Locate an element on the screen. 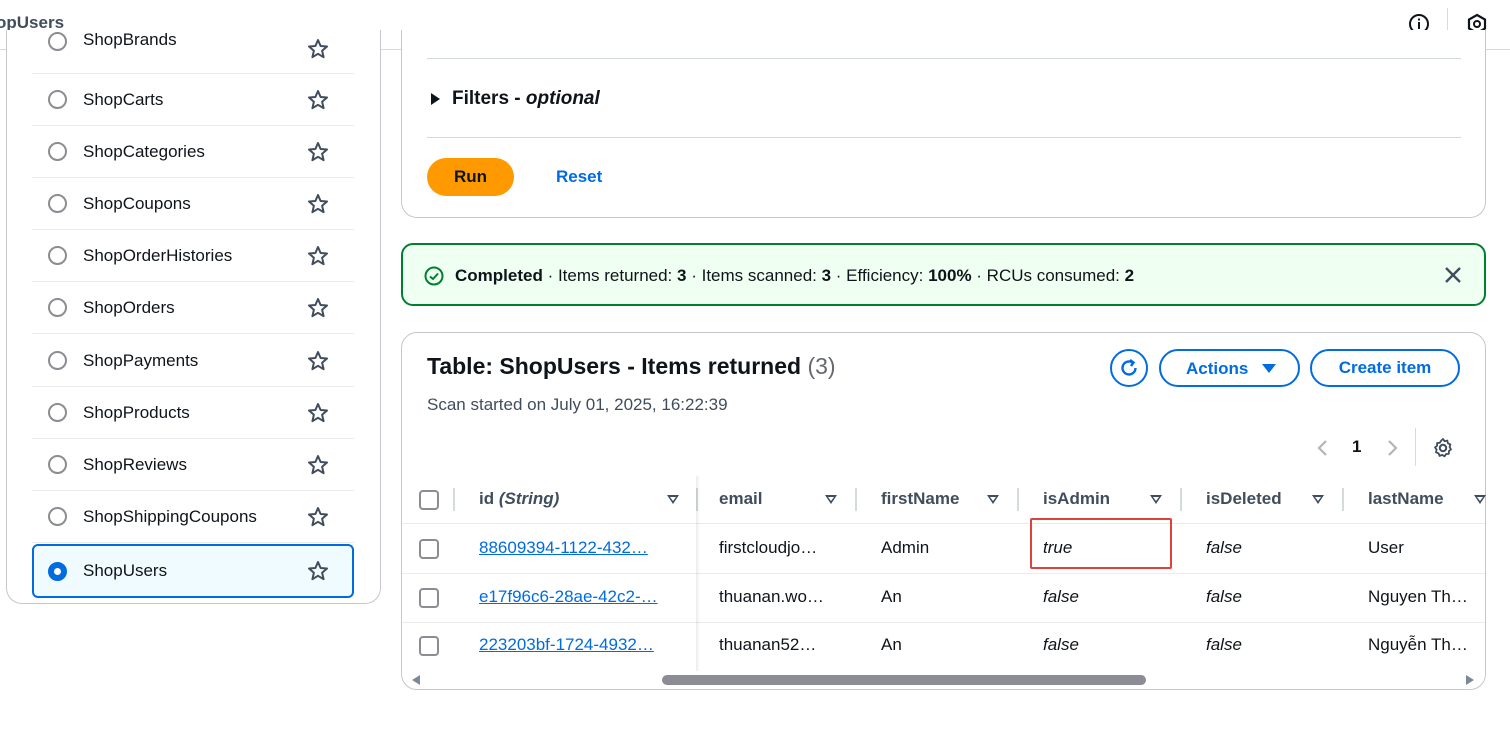 This screenshot has width=1510, height=736. refresh-button is located at coordinates (1129, 368).